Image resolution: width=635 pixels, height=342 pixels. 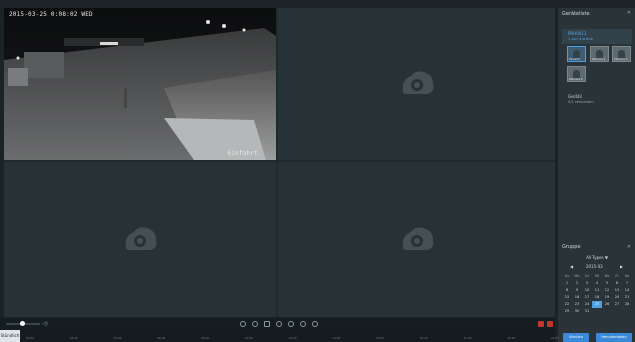 I want to click on calendar-day: 21, so click(x=627, y=297).